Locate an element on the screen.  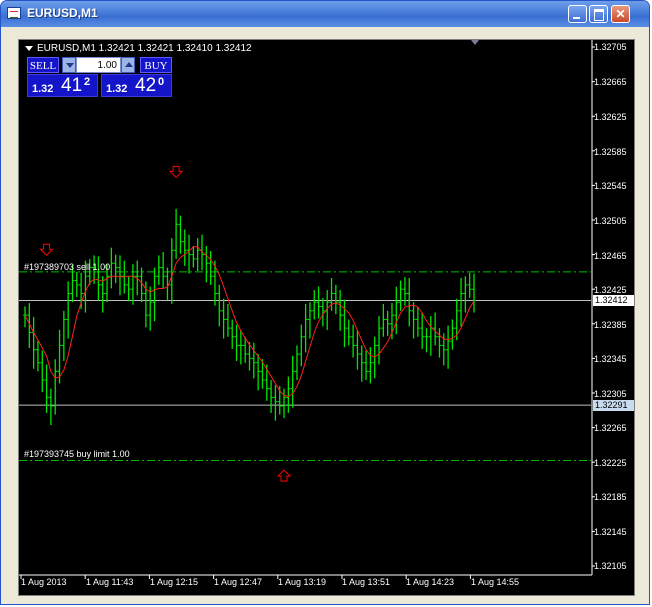
maximize-button is located at coordinates (598, 14).